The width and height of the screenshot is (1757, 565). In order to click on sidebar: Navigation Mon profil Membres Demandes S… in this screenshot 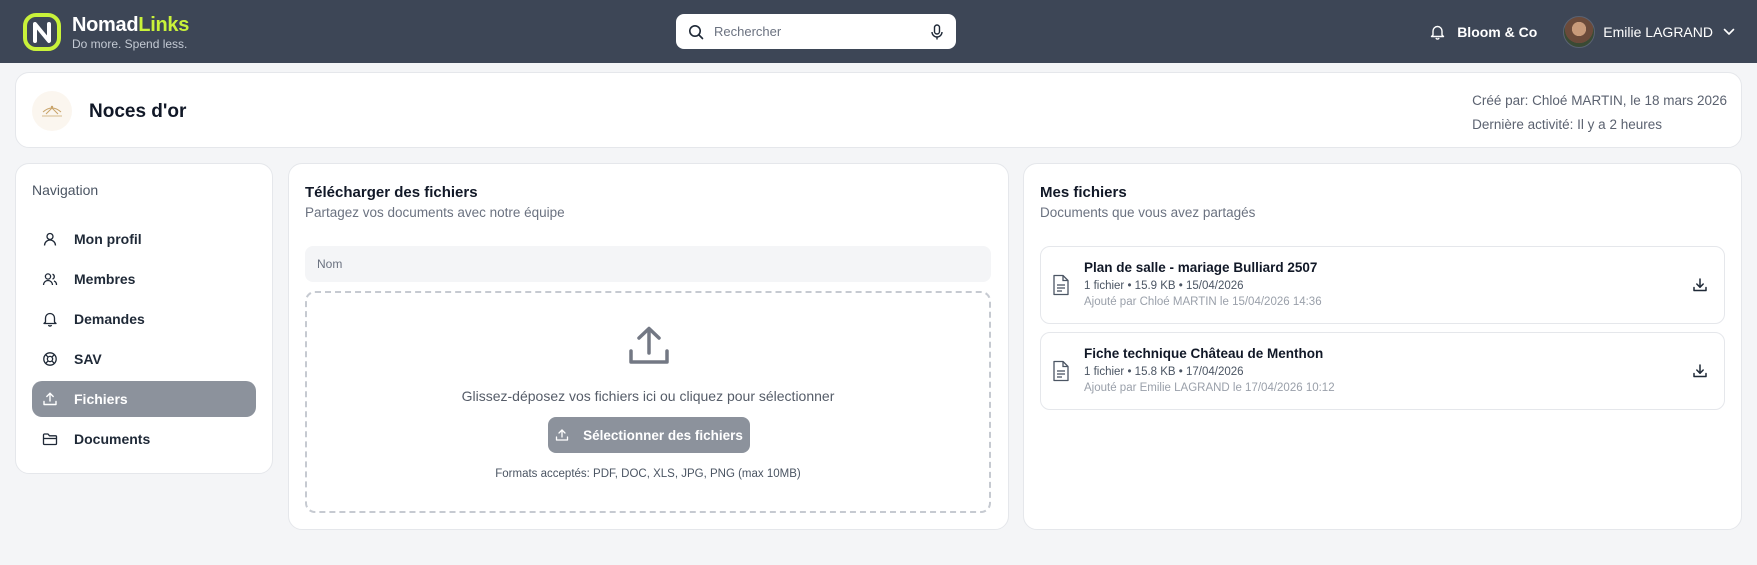, I will do `click(144, 318)`.